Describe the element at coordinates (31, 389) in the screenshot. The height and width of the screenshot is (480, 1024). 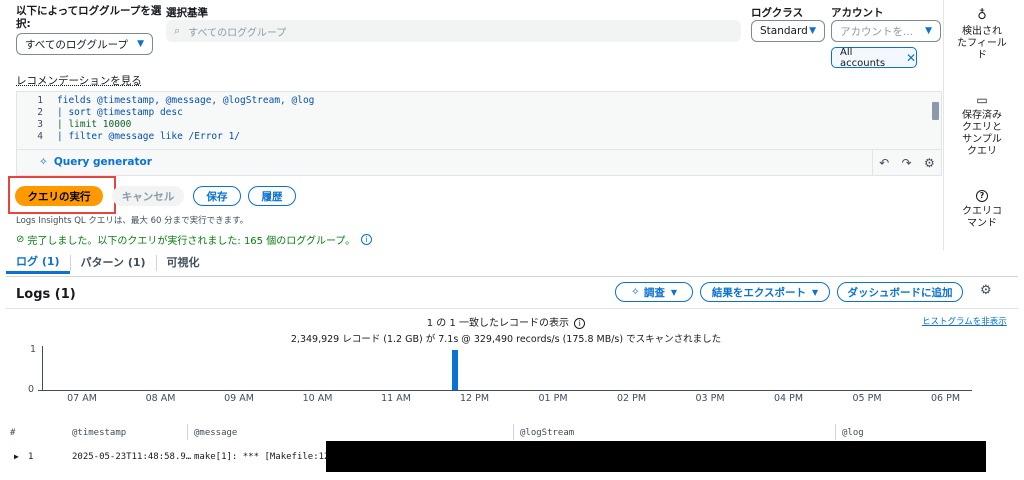
I see `y-tick-bottom: 0` at that location.